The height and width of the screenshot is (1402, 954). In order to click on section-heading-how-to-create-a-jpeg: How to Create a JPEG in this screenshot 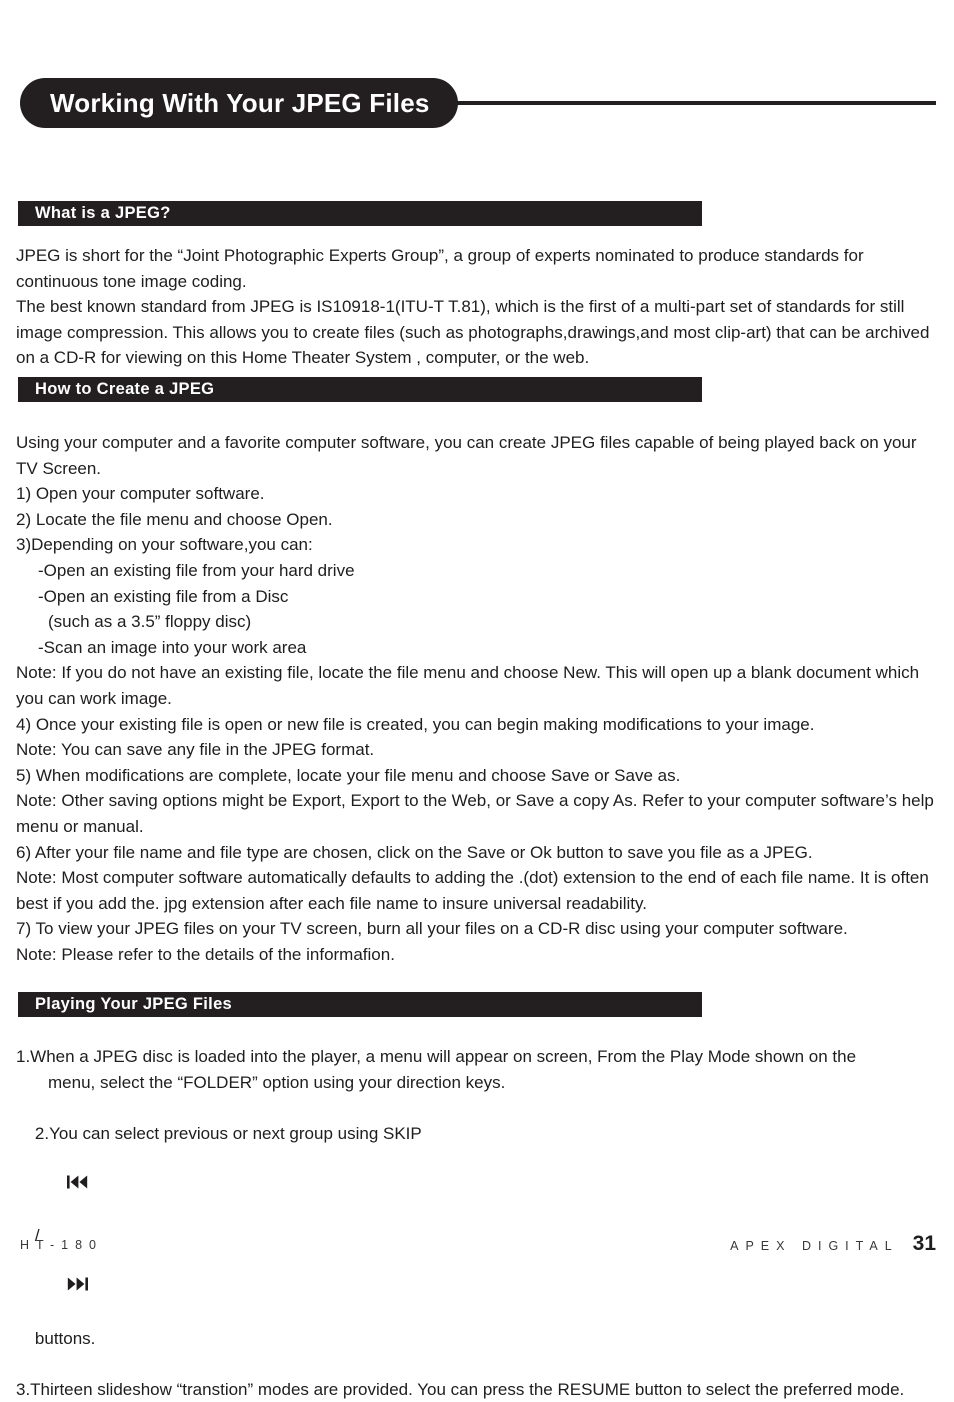, I will do `click(360, 389)`.